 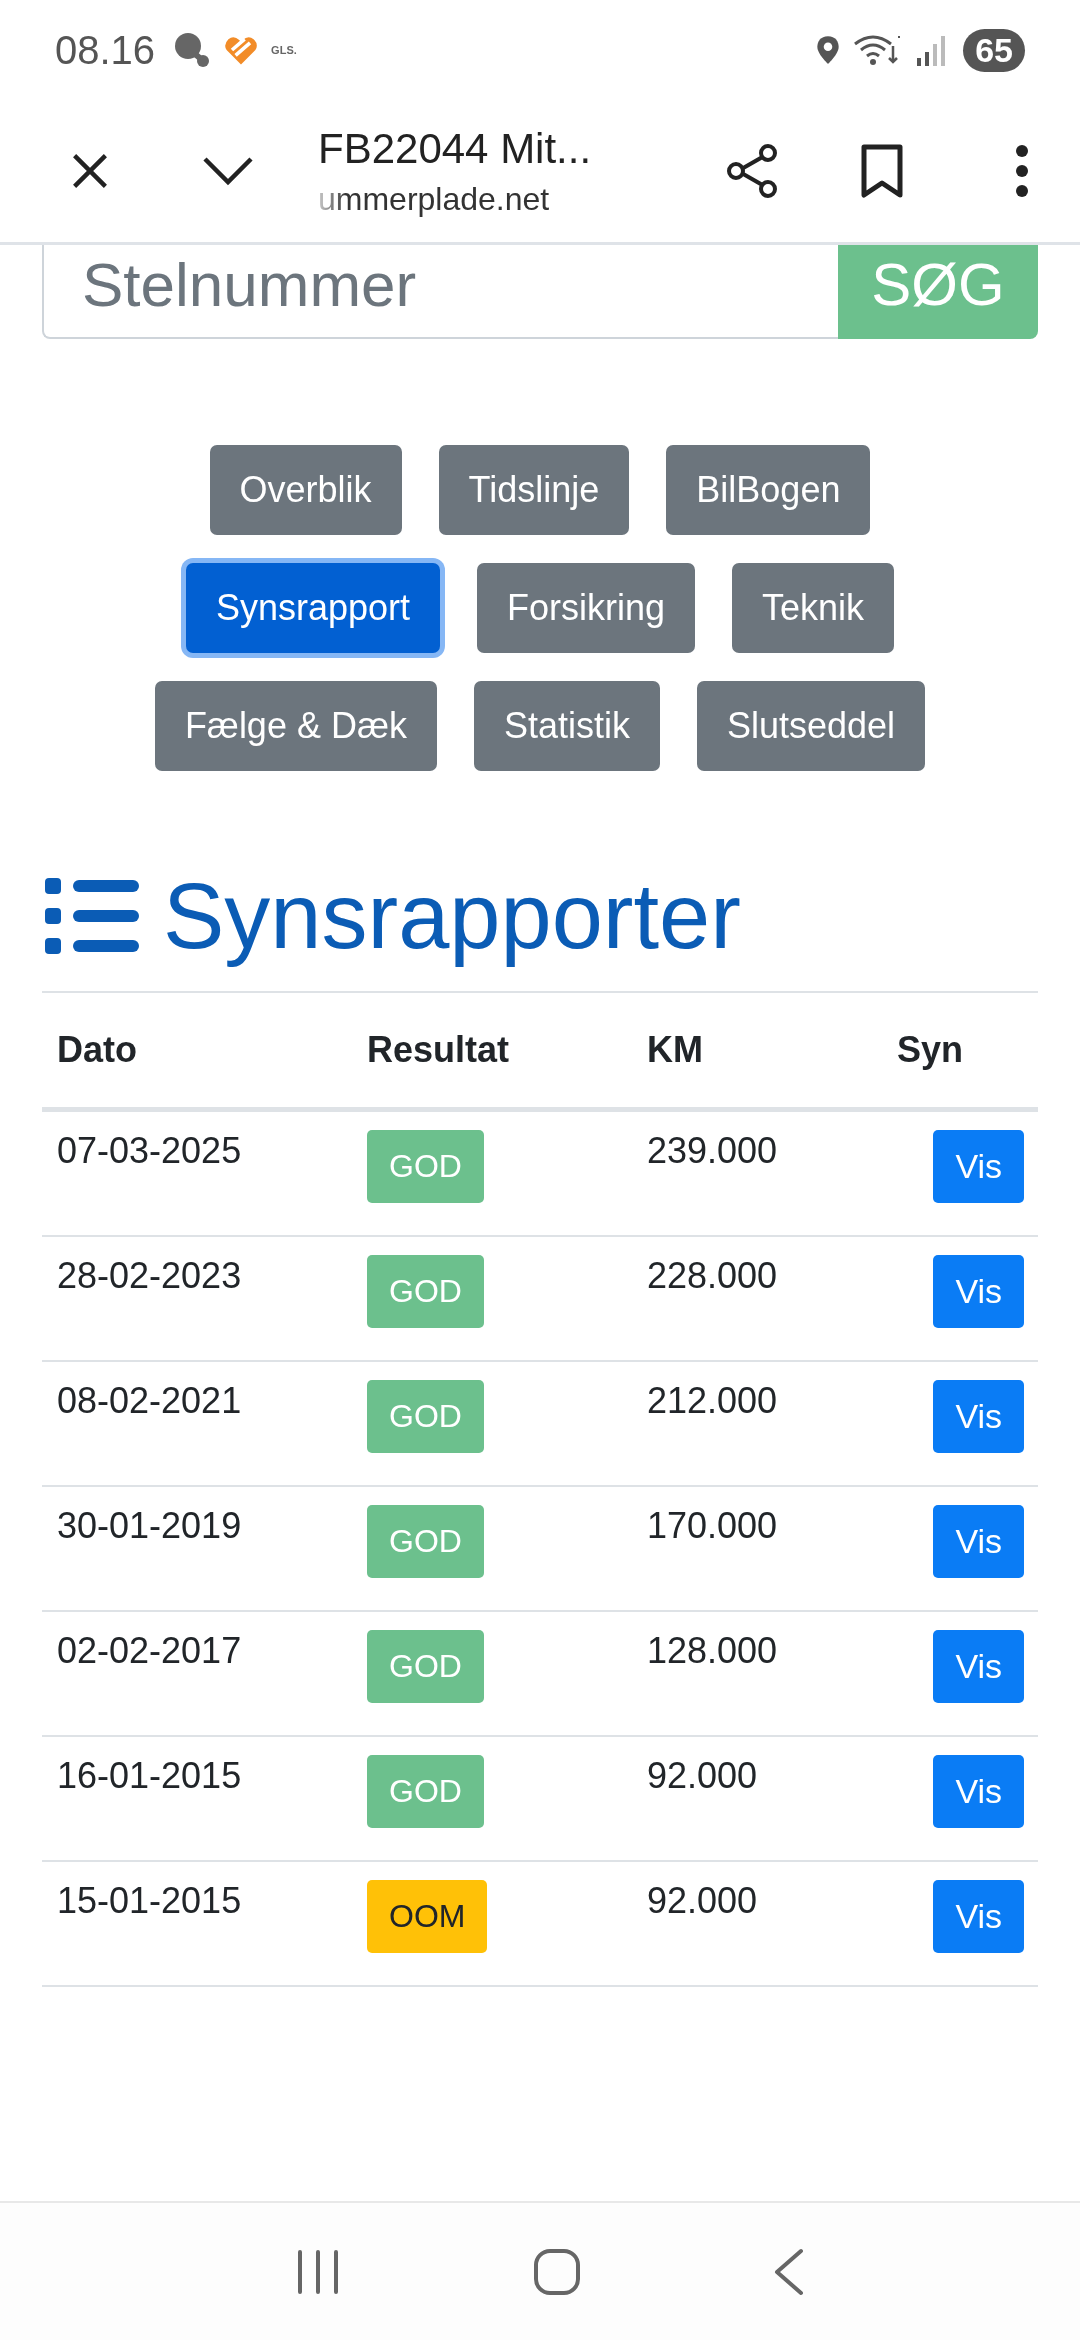 I want to click on location-icon, so click(x=828, y=50).